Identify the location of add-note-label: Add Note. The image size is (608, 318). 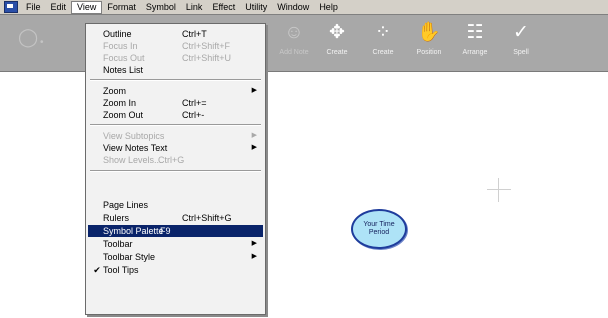
(294, 52).